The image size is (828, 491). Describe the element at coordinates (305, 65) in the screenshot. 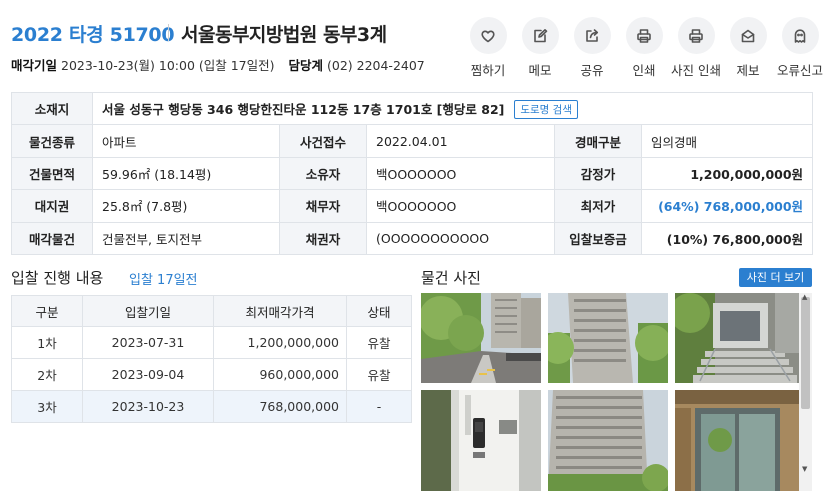

I see `clerk-label: 담당계` at that location.